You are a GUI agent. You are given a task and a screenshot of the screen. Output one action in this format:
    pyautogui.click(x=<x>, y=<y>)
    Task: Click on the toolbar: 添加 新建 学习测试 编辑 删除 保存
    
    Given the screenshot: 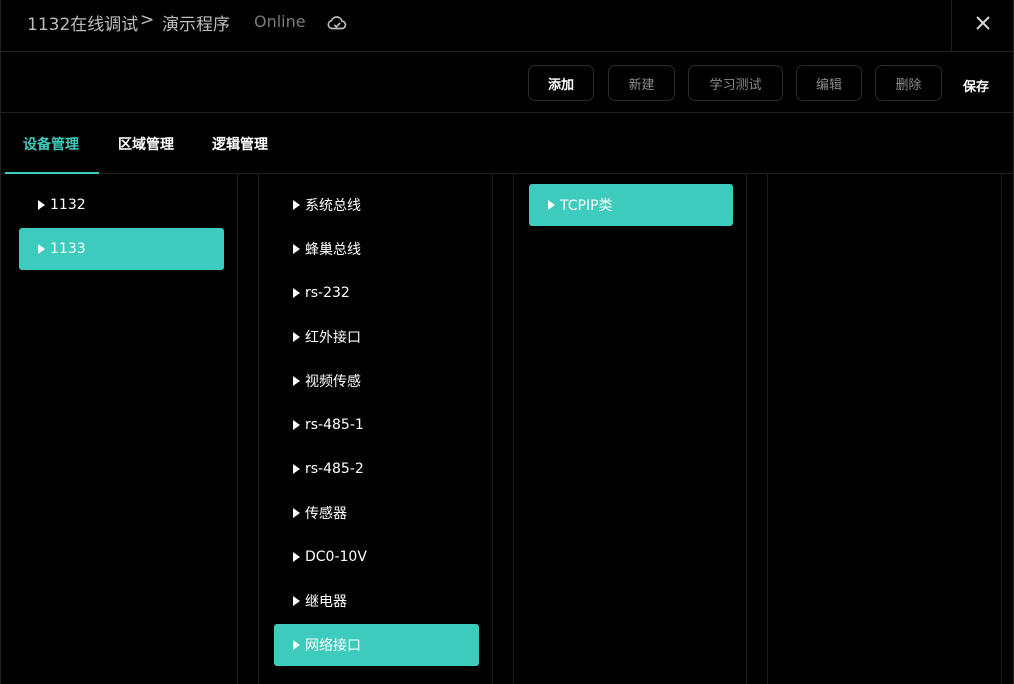 What is the action you would take?
    pyautogui.click(x=507, y=82)
    